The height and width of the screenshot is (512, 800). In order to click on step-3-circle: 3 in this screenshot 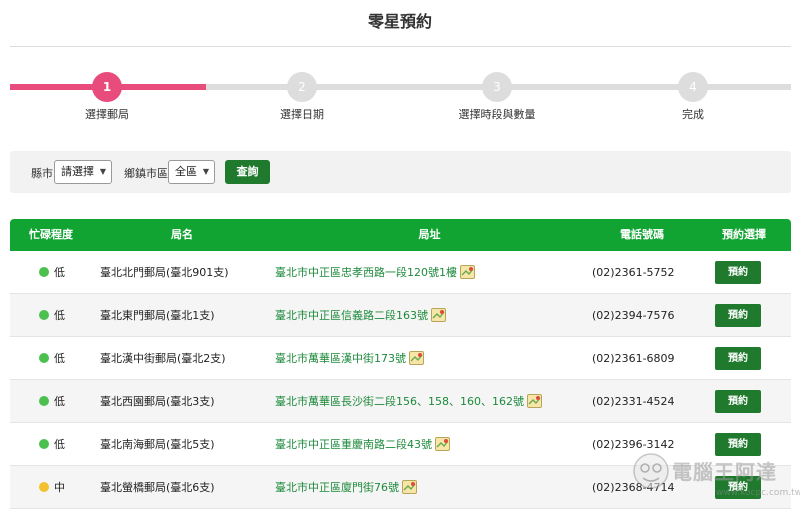, I will do `click(497, 87)`.